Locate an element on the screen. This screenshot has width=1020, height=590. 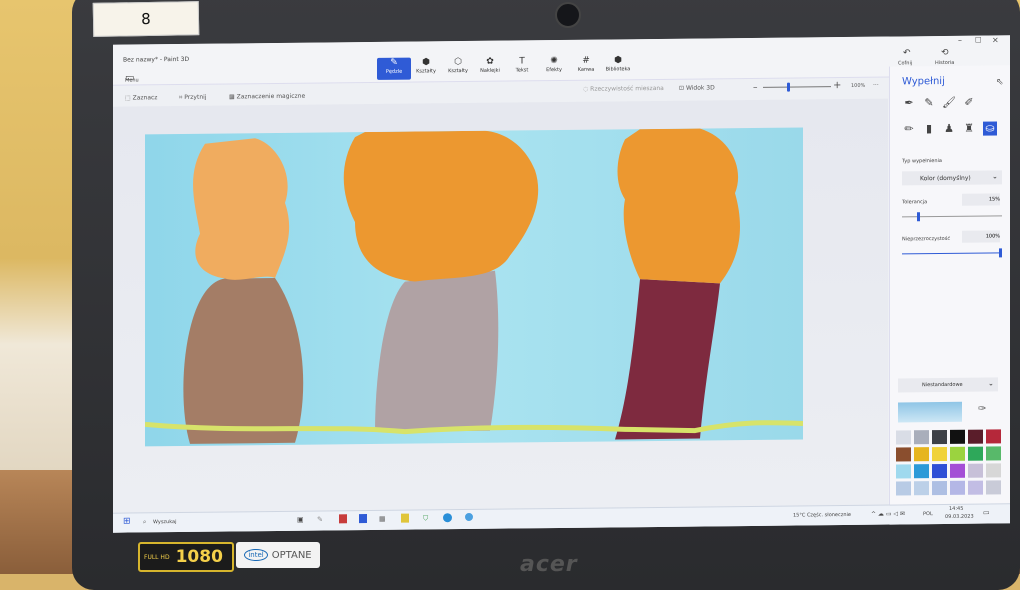
watercolor-icon: ✐ is located at coordinates (969, 103).